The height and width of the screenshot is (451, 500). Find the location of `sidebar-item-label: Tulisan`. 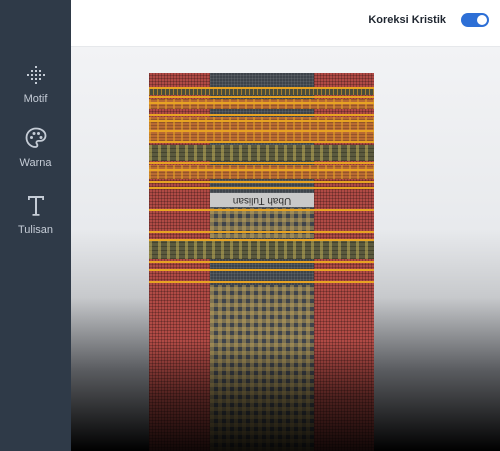

sidebar-item-label: Tulisan is located at coordinates (35, 230).